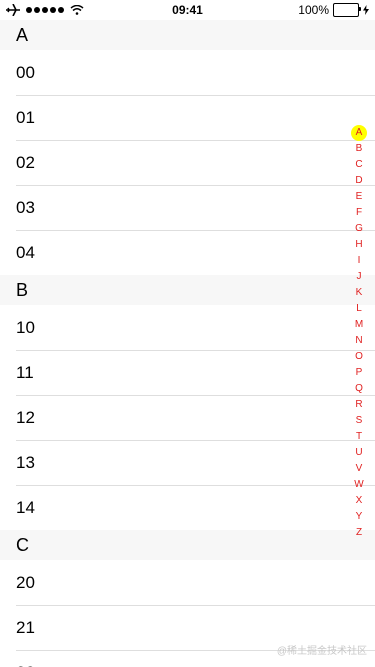 The height and width of the screenshot is (667, 375). What do you see at coordinates (187, 582) in the screenshot?
I see `list-item: 20` at bounding box center [187, 582].